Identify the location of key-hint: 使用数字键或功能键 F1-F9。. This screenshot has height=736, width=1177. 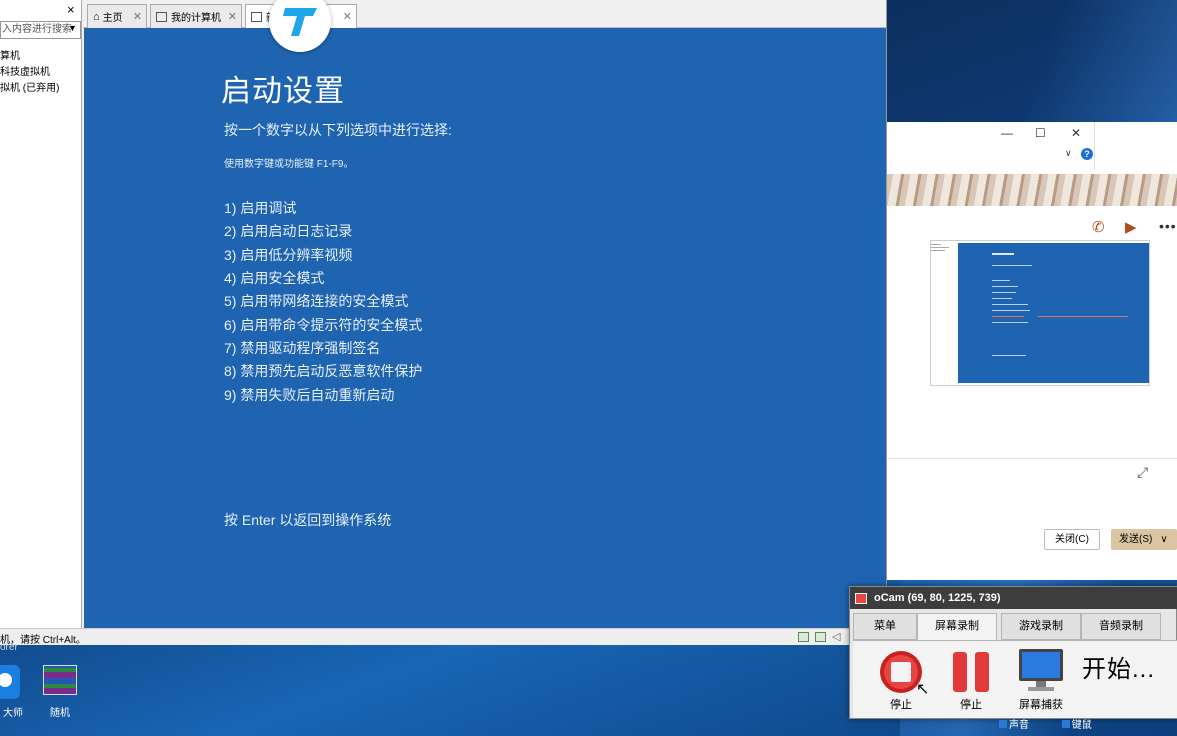
(289, 164).